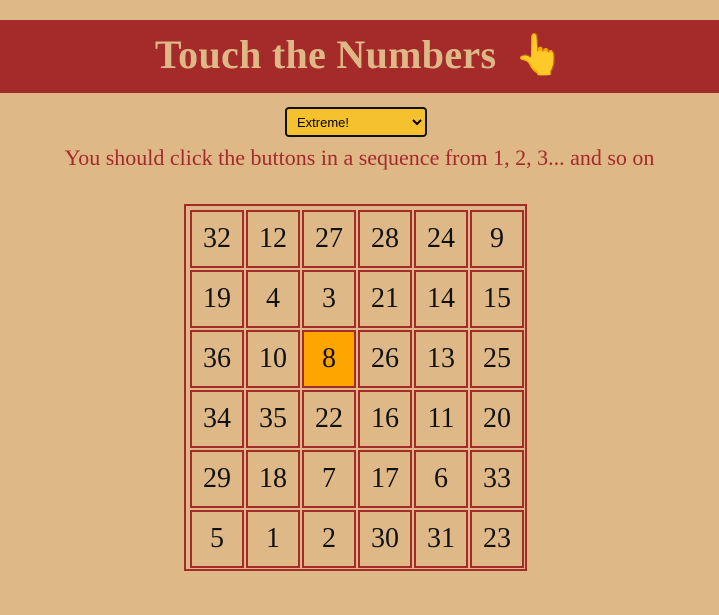 The image size is (719, 615). Describe the element at coordinates (441, 539) in the screenshot. I see `number-button-31: 31` at that location.